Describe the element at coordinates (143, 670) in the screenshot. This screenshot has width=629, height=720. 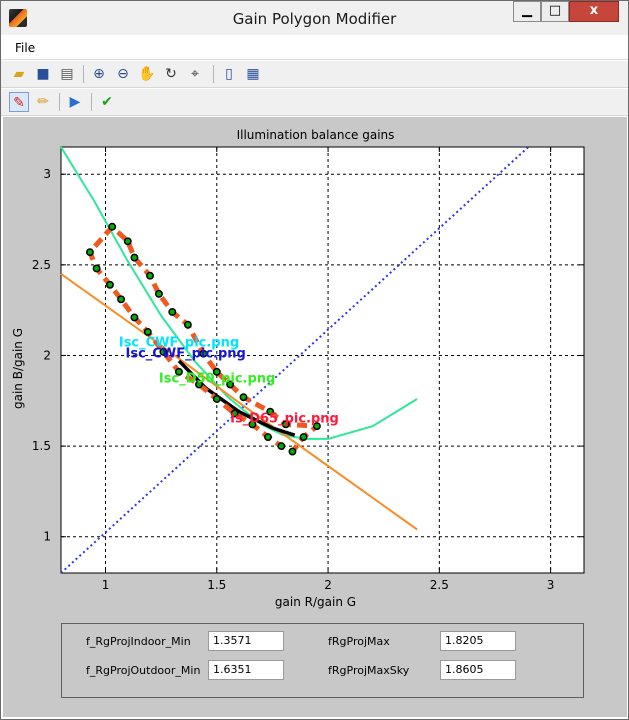
I see `outdoor-min-label: f_RgProjOutdoor_Min` at that location.